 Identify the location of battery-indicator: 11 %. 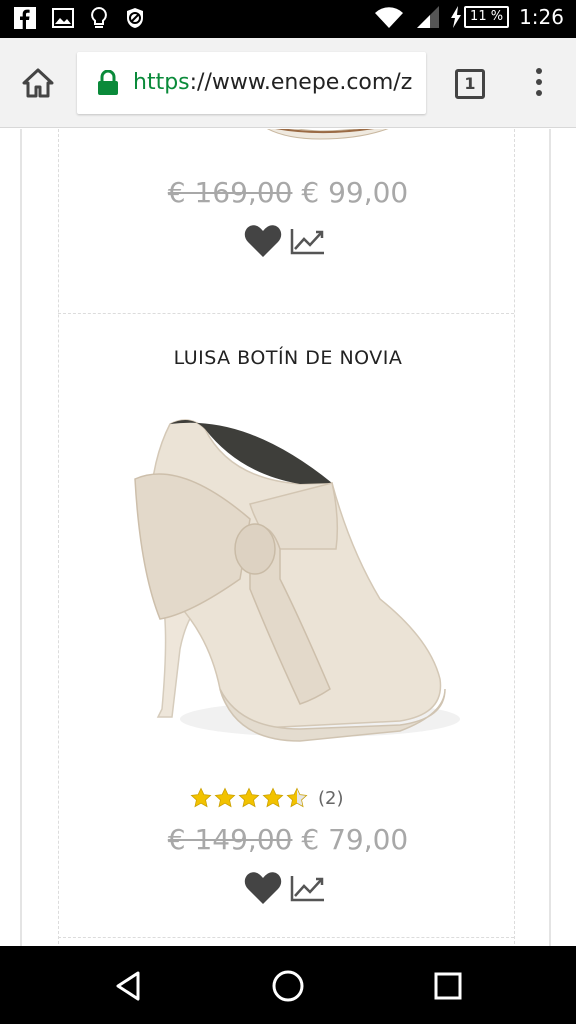
(480, 17).